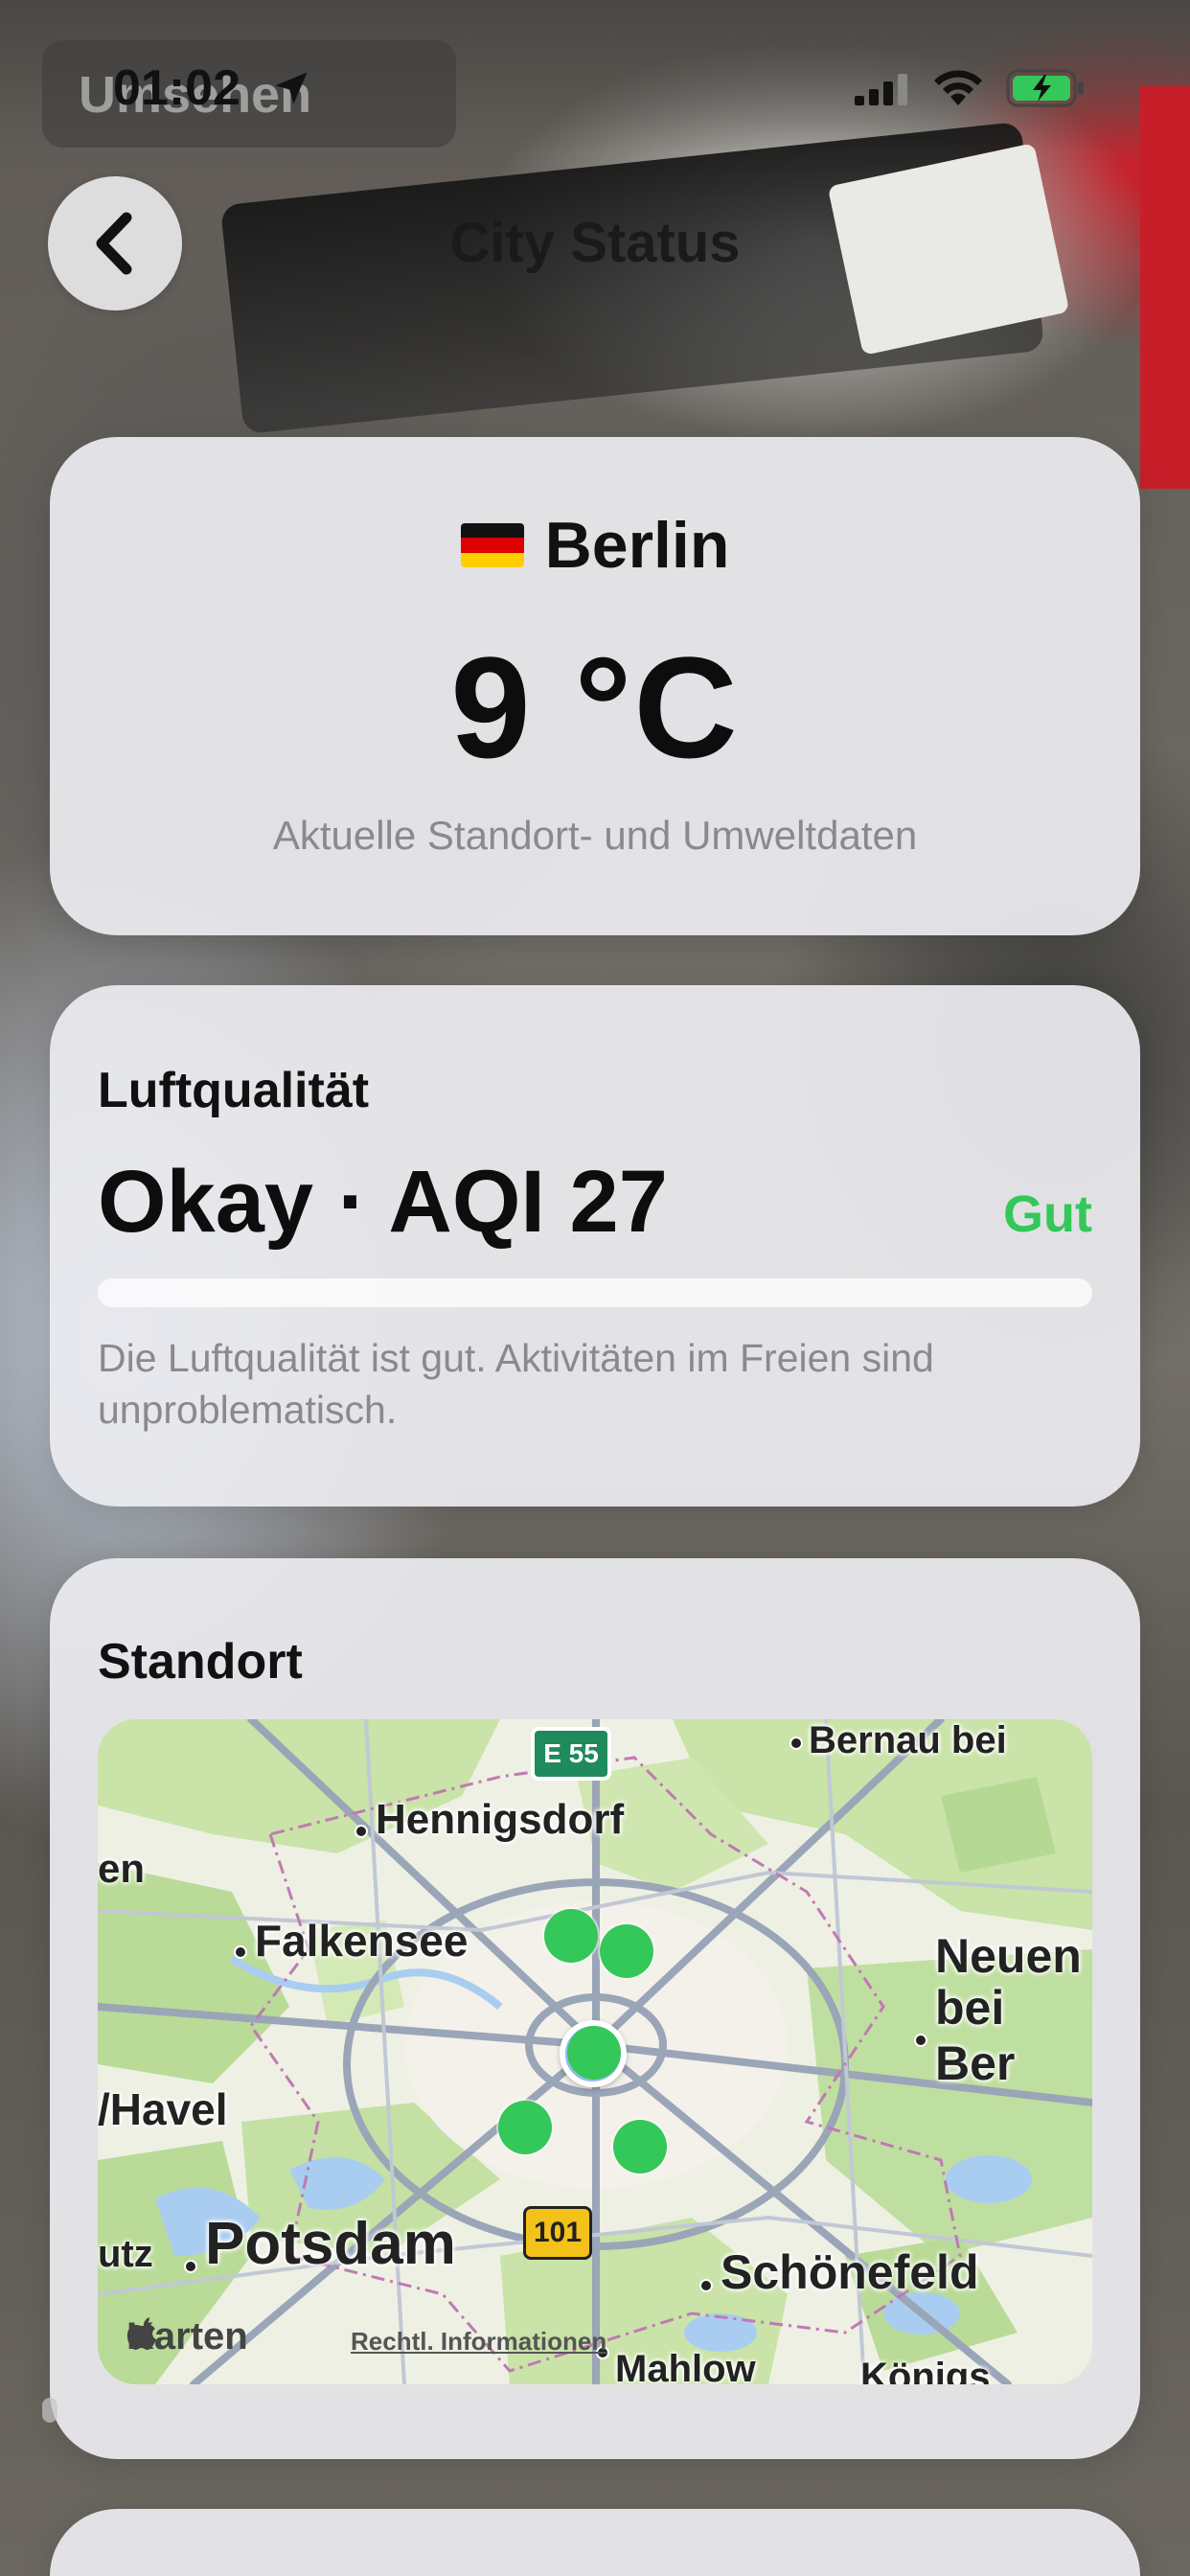 Image resolution: width=1190 pixels, height=2576 pixels. I want to click on maps-attribution: Karten, so click(187, 2336).